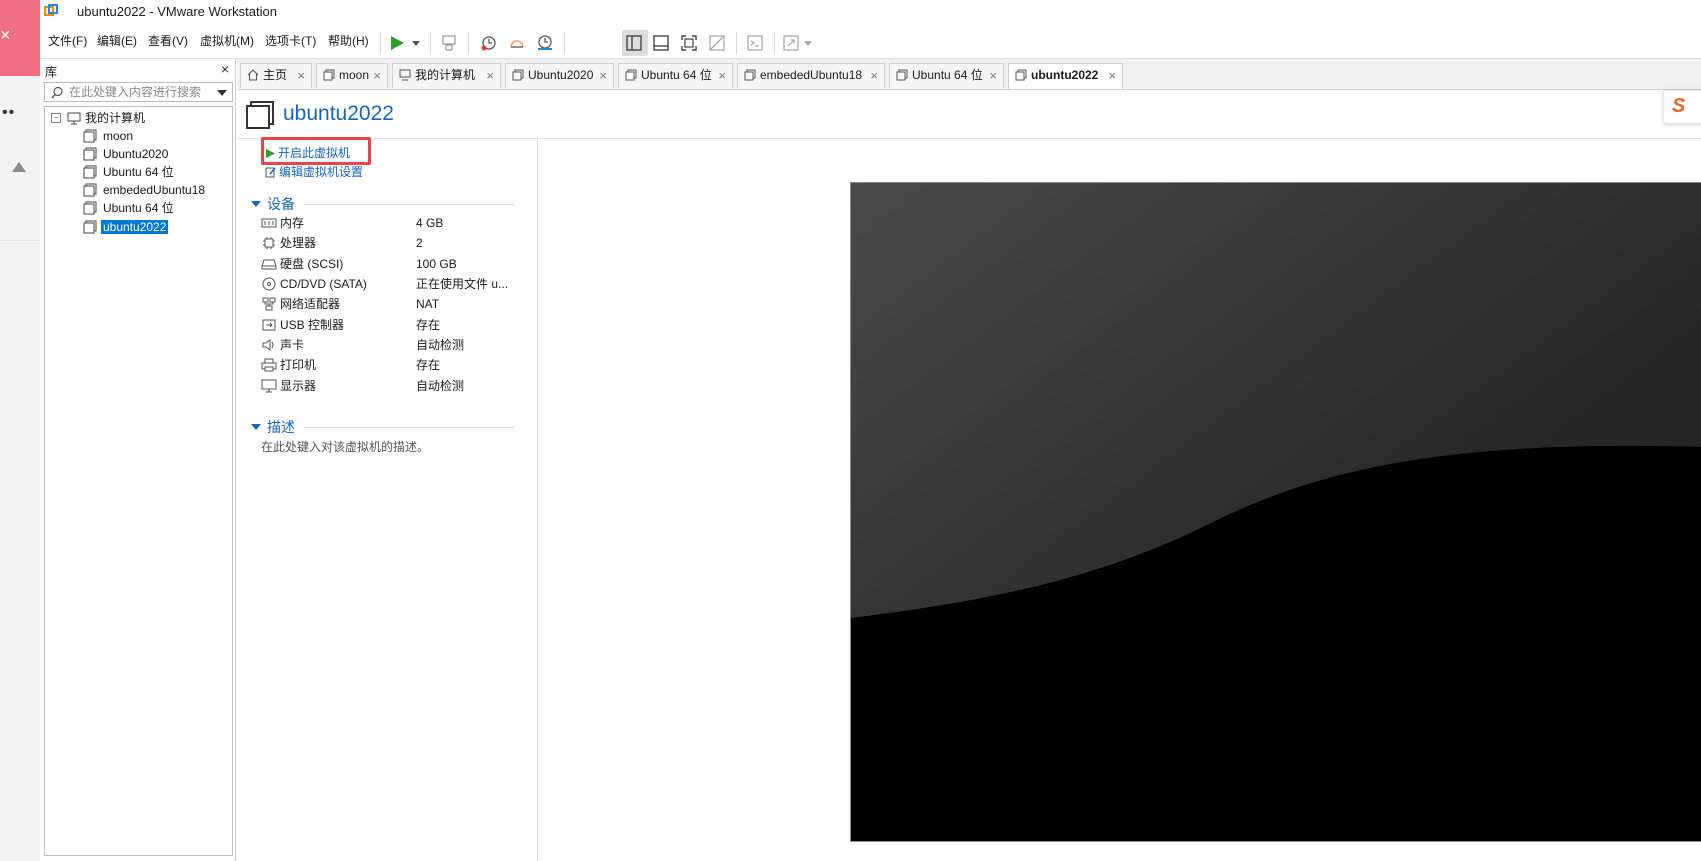 The height and width of the screenshot is (861, 1701). Describe the element at coordinates (117, 40) in the screenshot. I see `menu-edit: 编辑(E)` at that location.